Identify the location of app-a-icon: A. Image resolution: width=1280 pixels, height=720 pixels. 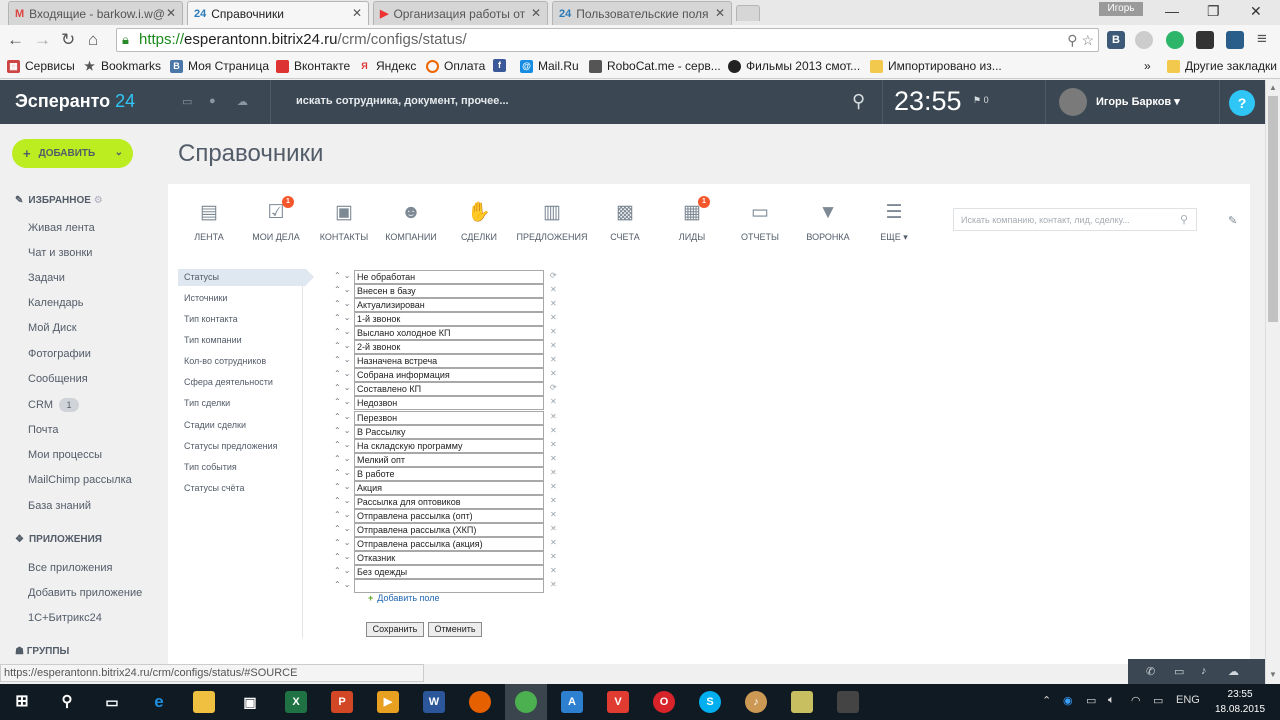
(572, 702).